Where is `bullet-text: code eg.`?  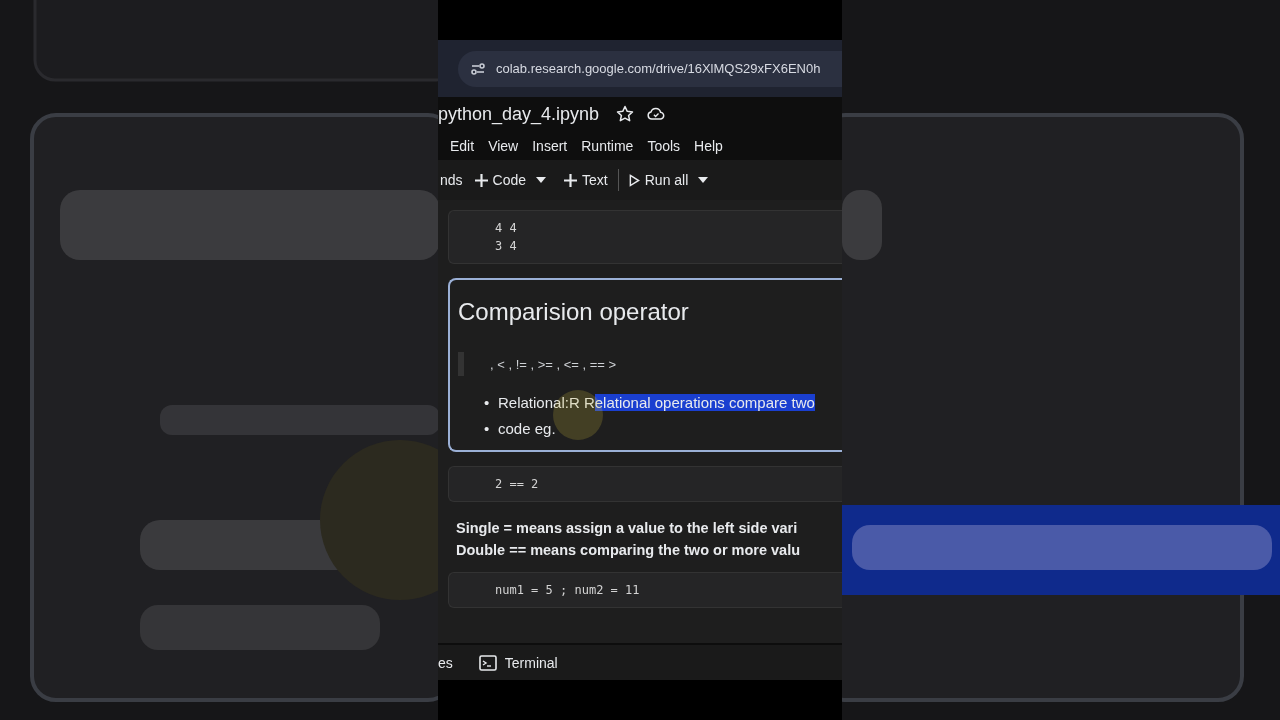
bullet-text: code eg. is located at coordinates (527, 428).